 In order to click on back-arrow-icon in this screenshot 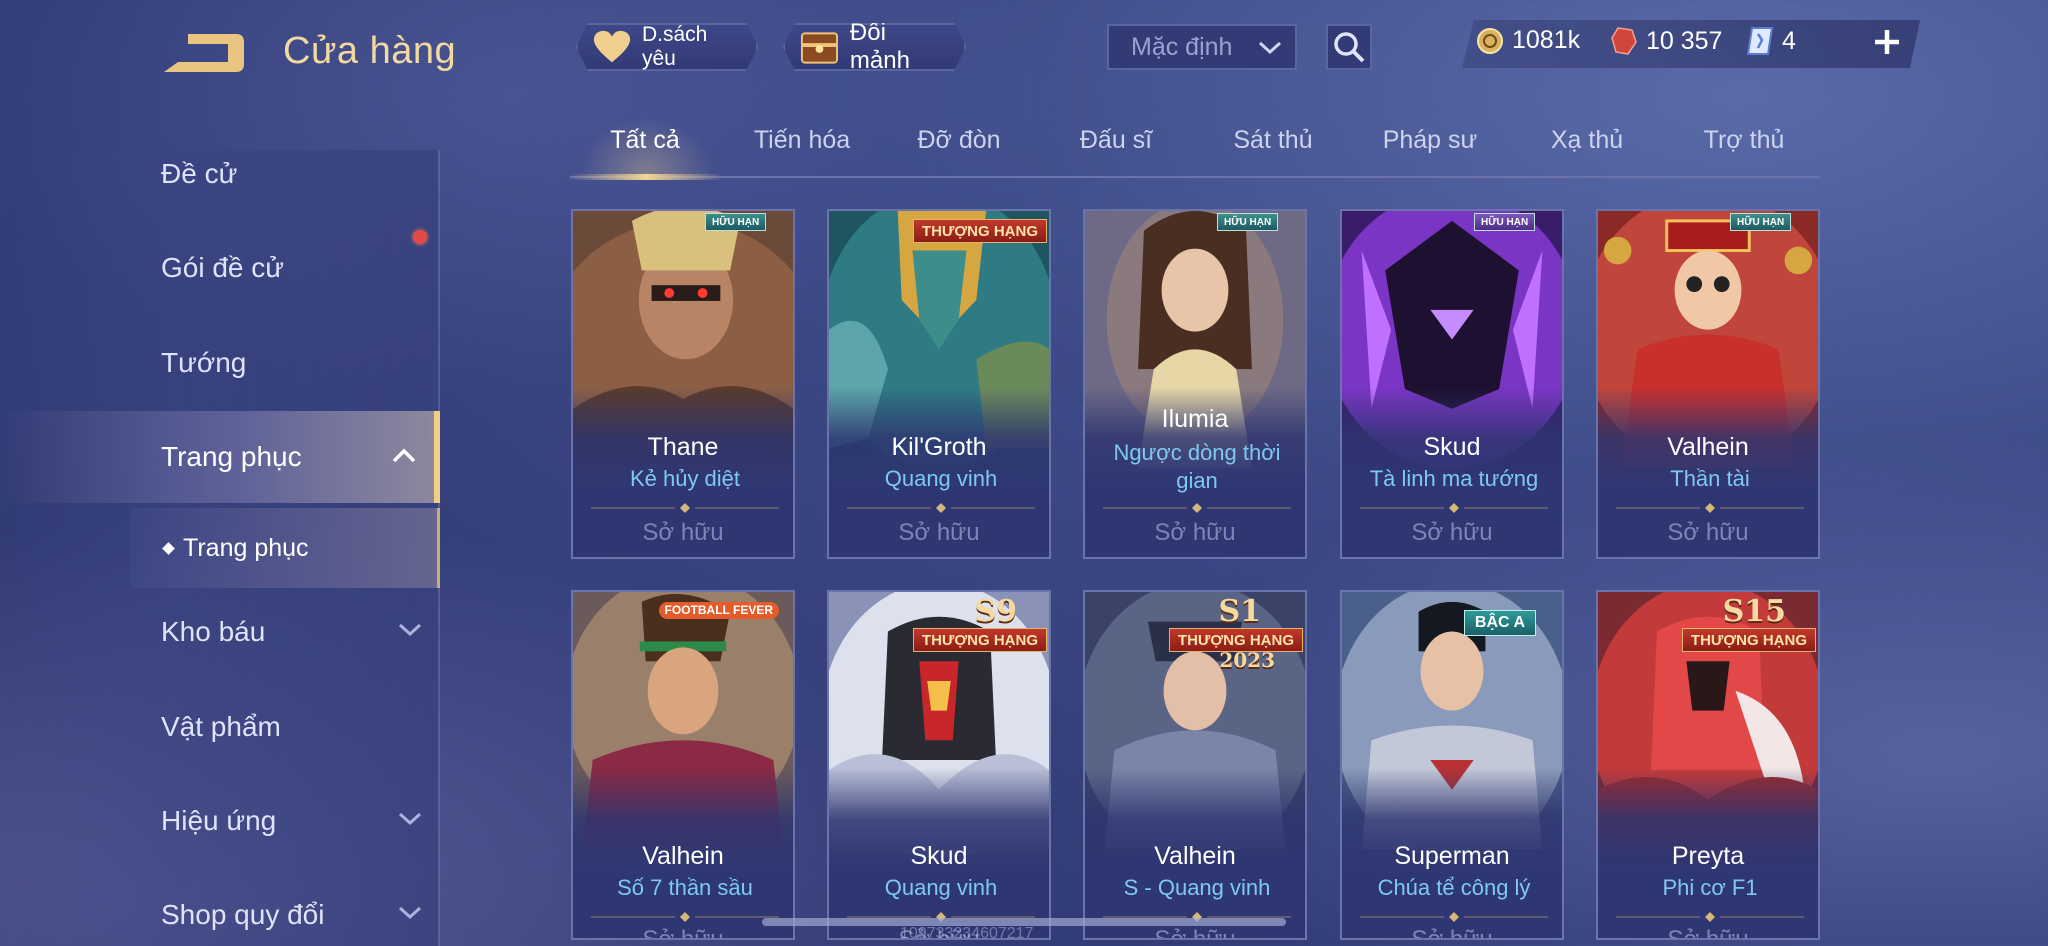, I will do `click(203, 53)`.